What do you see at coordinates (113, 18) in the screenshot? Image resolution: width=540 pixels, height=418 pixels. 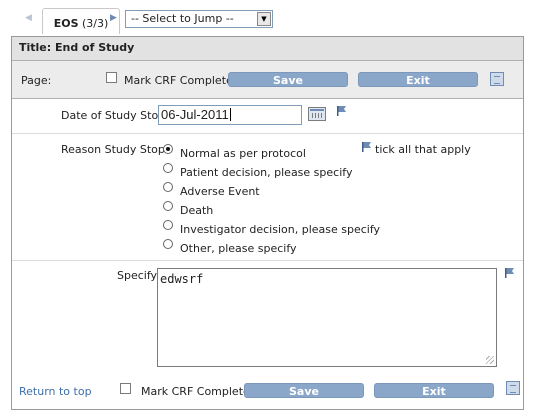 I see `next-tab-arrow-icon: ▶` at bounding box center [113, 18].